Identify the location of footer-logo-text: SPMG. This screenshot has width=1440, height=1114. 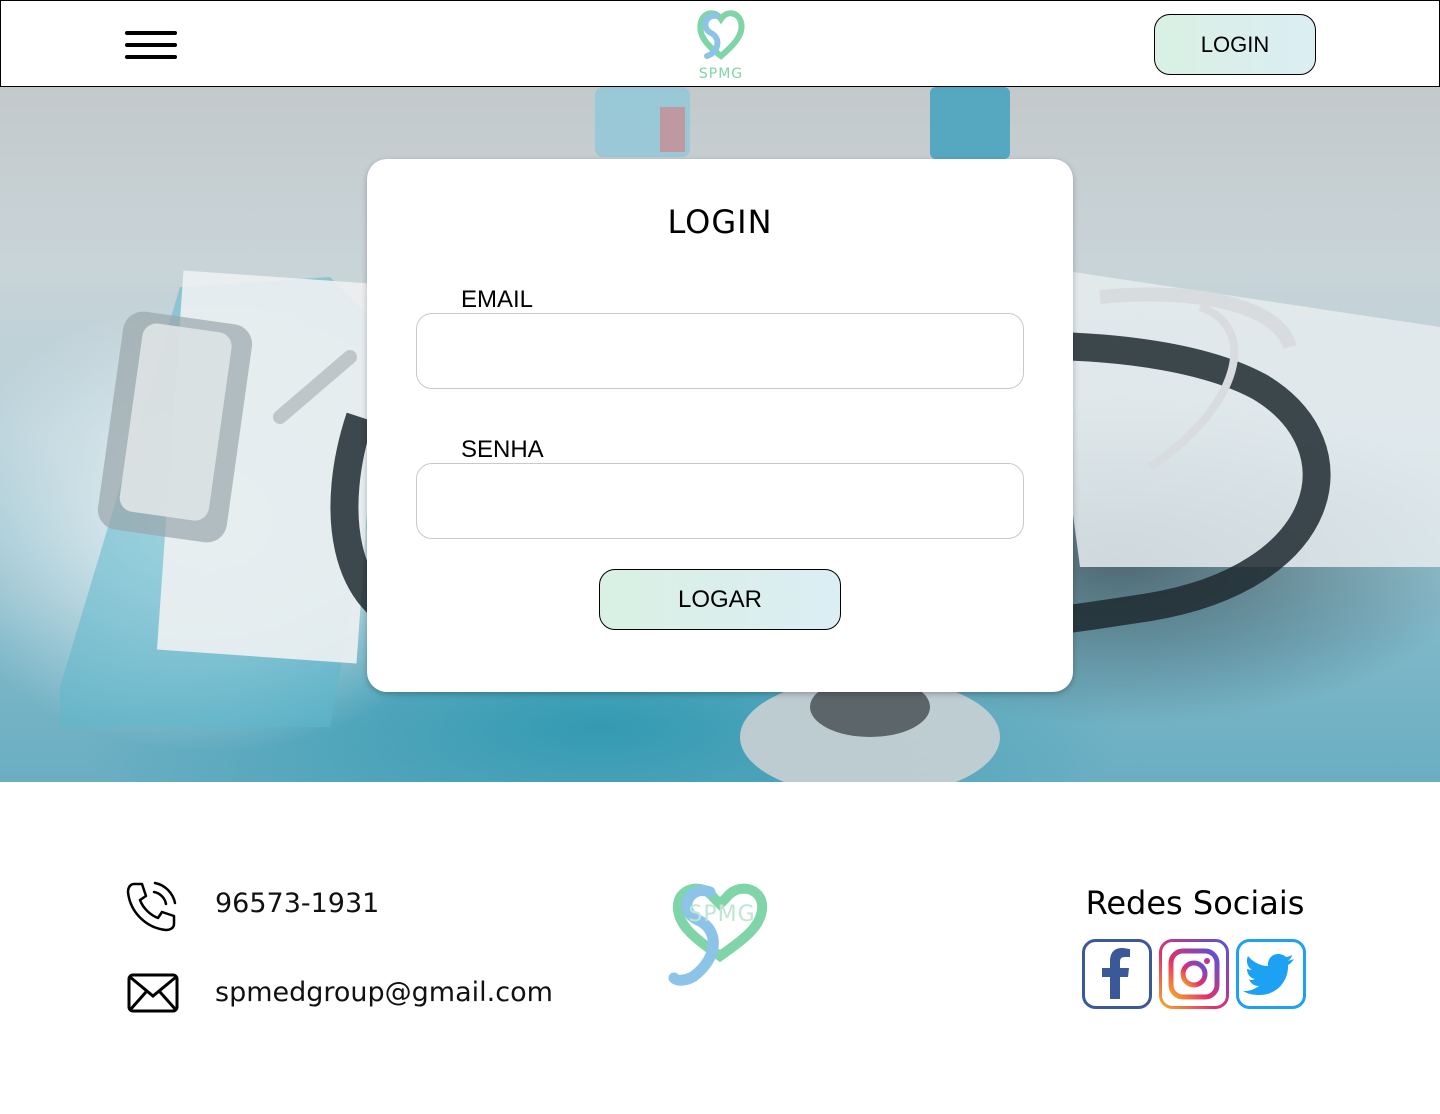
(722, 914).